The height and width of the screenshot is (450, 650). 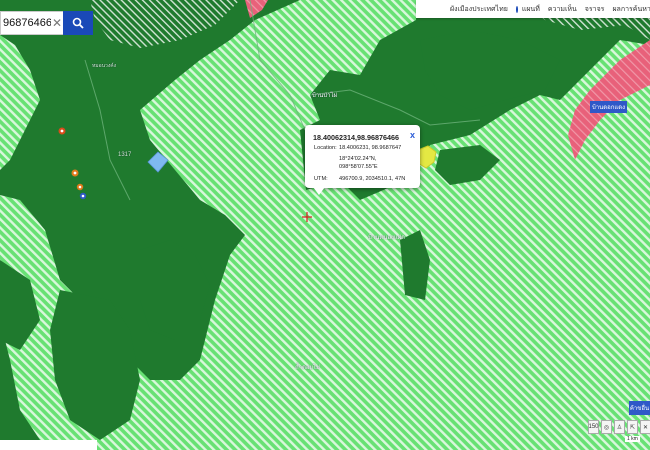 What do you see at coordinates (370, 148) in the screenshot?
I see `location-value: 18.4006231, 98.9687647` at bounding box center [370, 148].